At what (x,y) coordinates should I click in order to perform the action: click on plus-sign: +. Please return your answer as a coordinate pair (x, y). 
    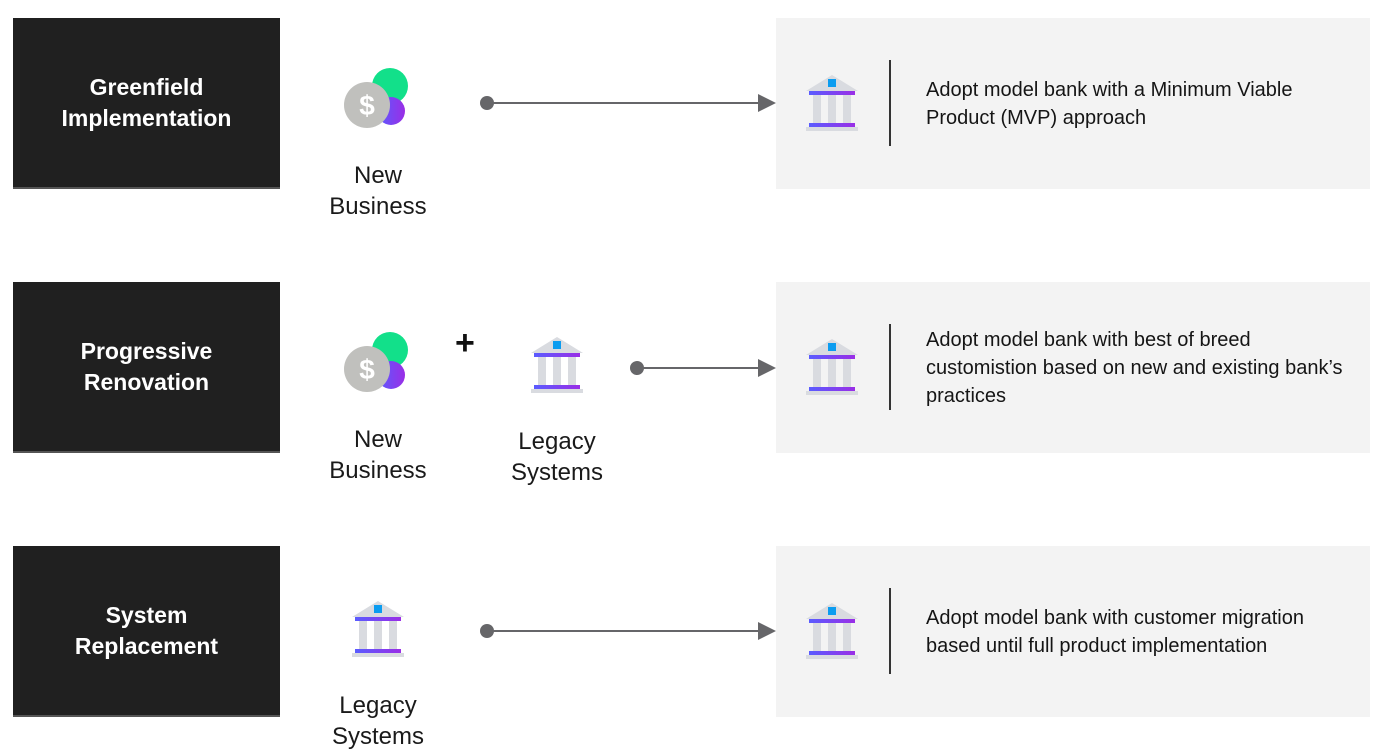
    Looking at the image, I should click on (465, 343).